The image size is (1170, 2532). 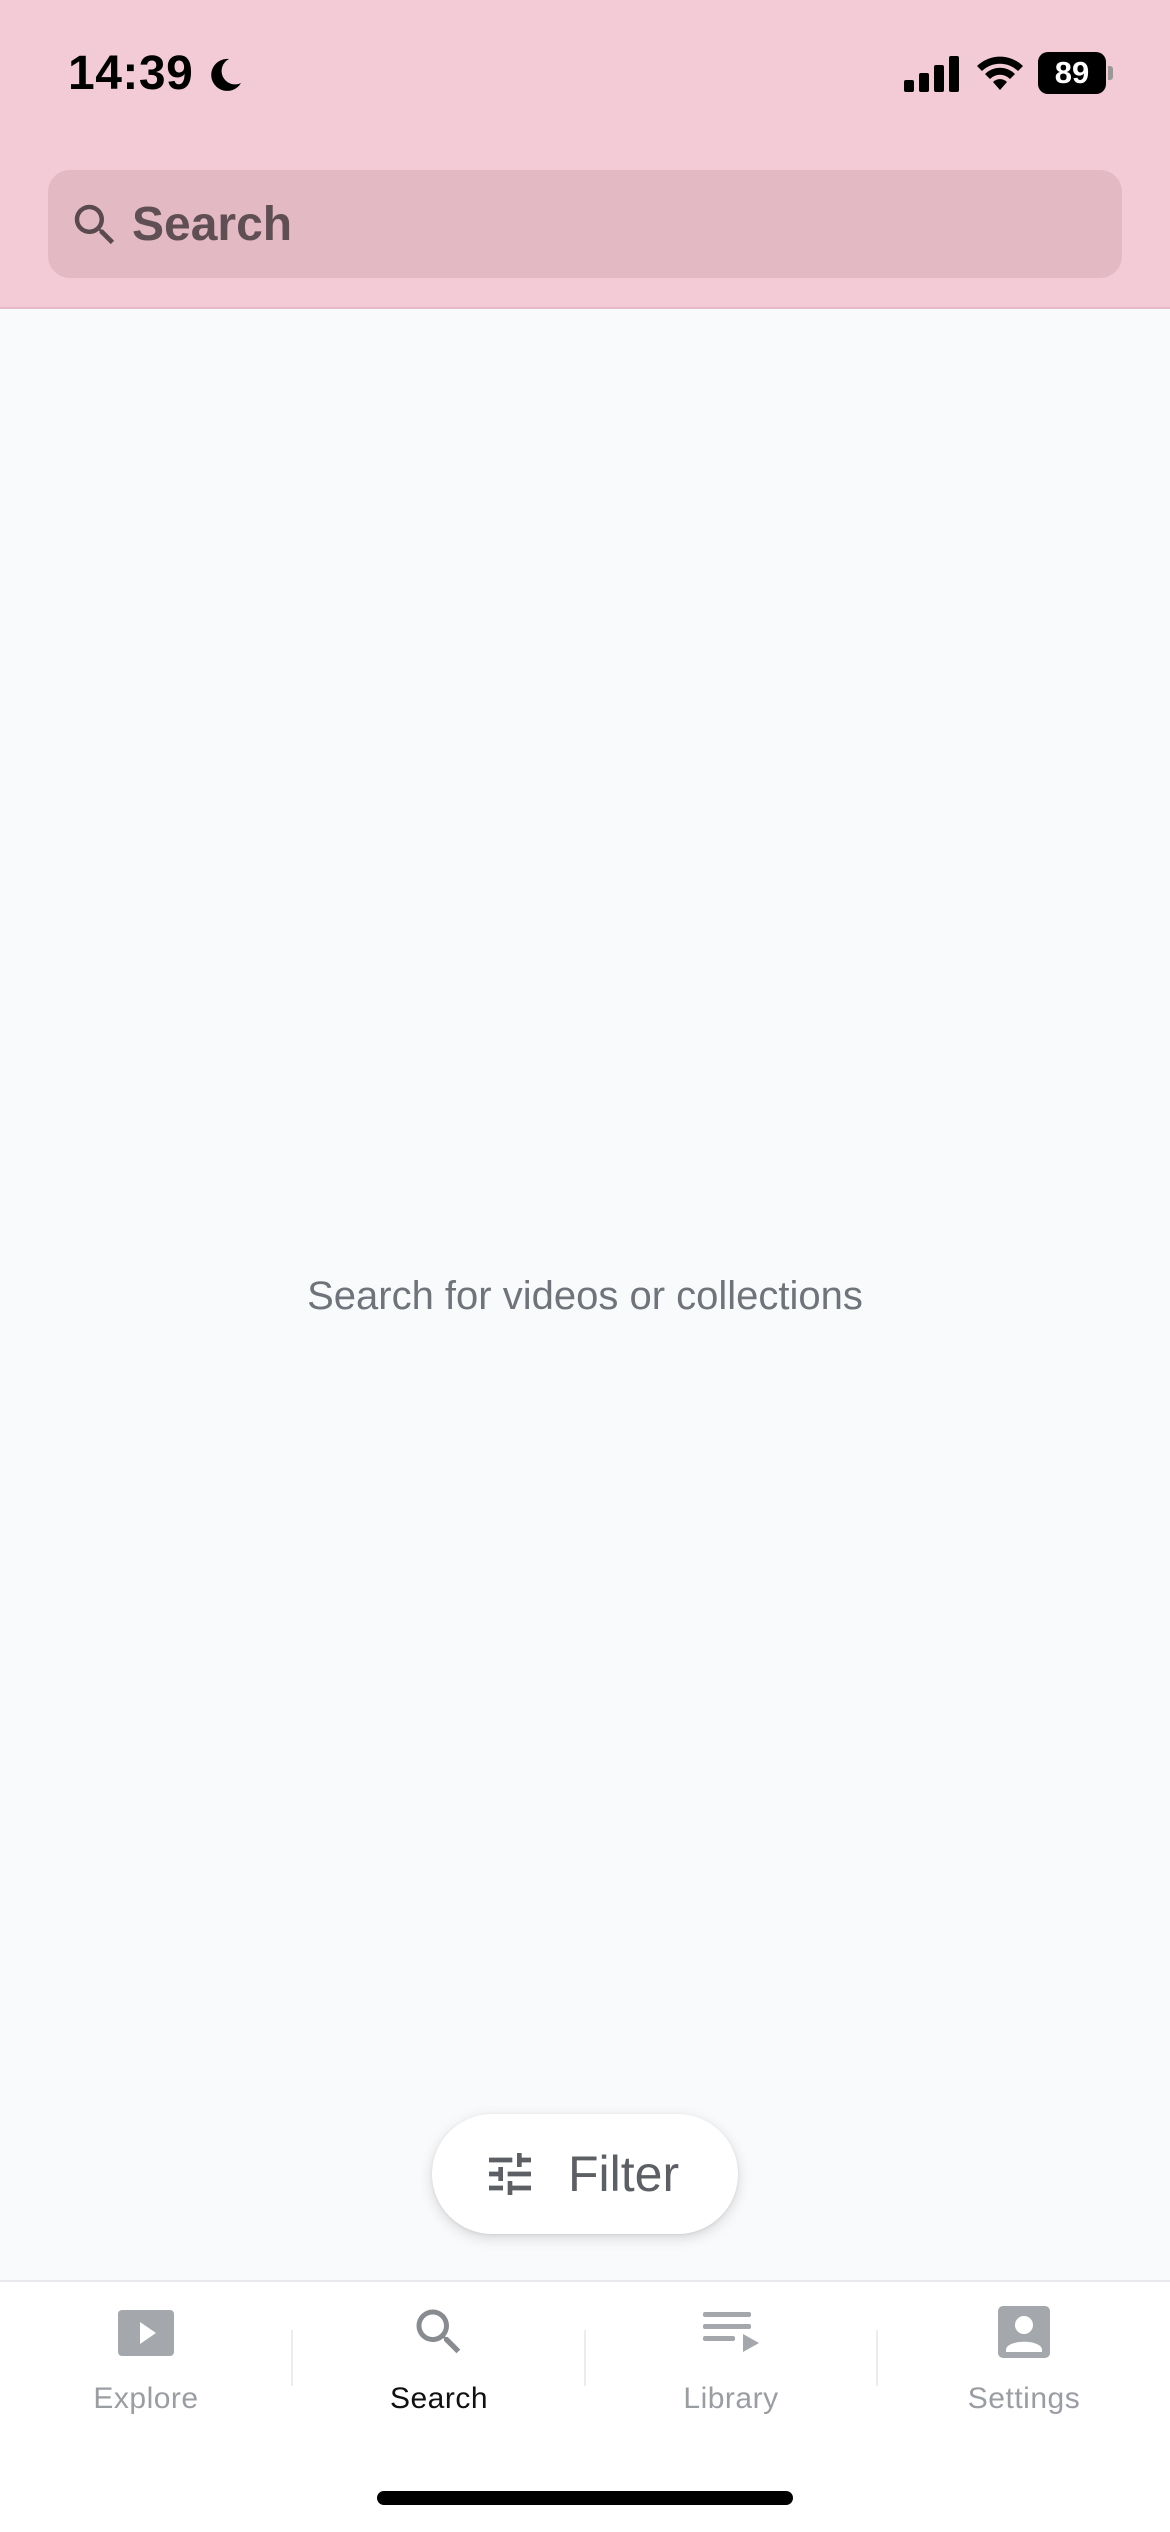 What do you see at coordinates (439, 2367) in the screenshot?
I see `tab-search: Search` at bounding box center [439, 2367].